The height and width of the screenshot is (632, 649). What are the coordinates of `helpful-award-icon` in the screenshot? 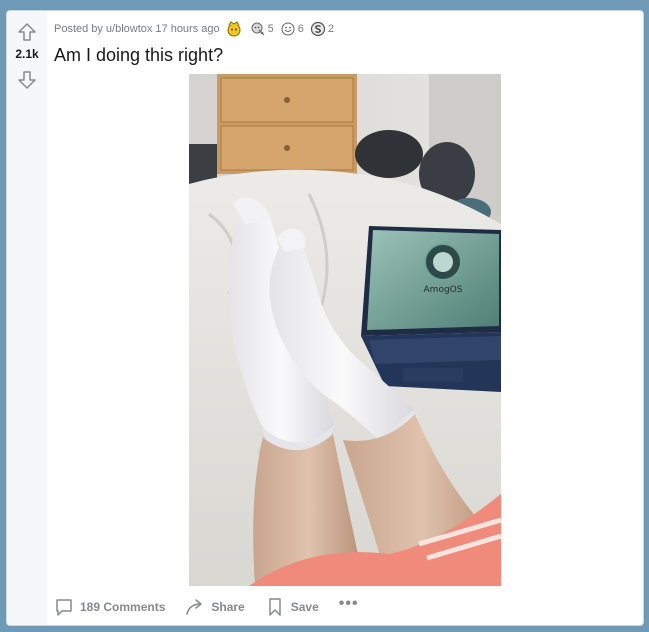 It's located at (288, 29).